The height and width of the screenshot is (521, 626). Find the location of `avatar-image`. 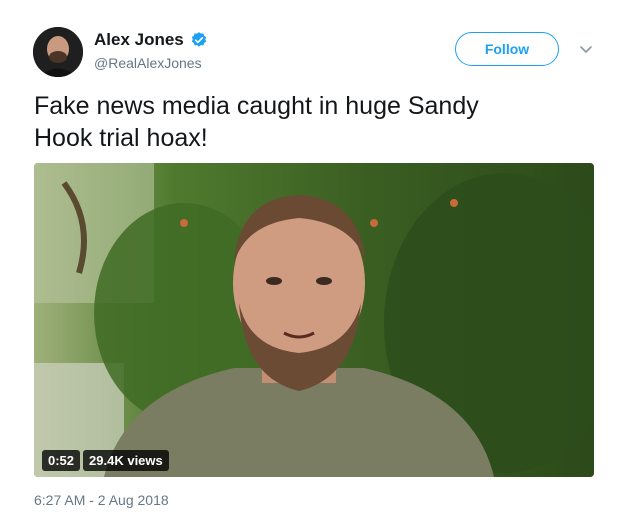

avatar-image is located at coordinates (58, 52).